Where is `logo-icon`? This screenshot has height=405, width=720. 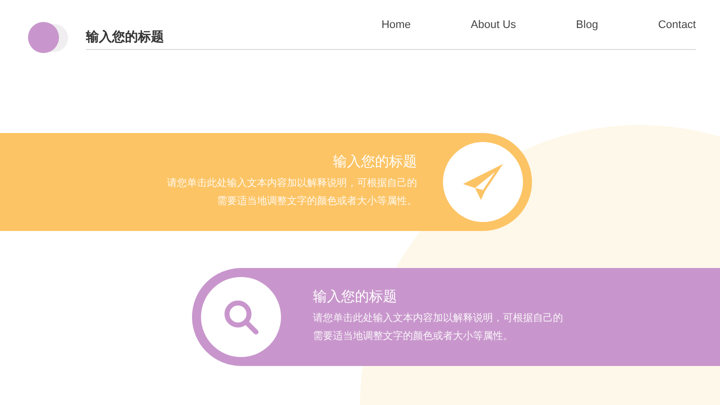
logo-icon is located at coordinates (48, 37).